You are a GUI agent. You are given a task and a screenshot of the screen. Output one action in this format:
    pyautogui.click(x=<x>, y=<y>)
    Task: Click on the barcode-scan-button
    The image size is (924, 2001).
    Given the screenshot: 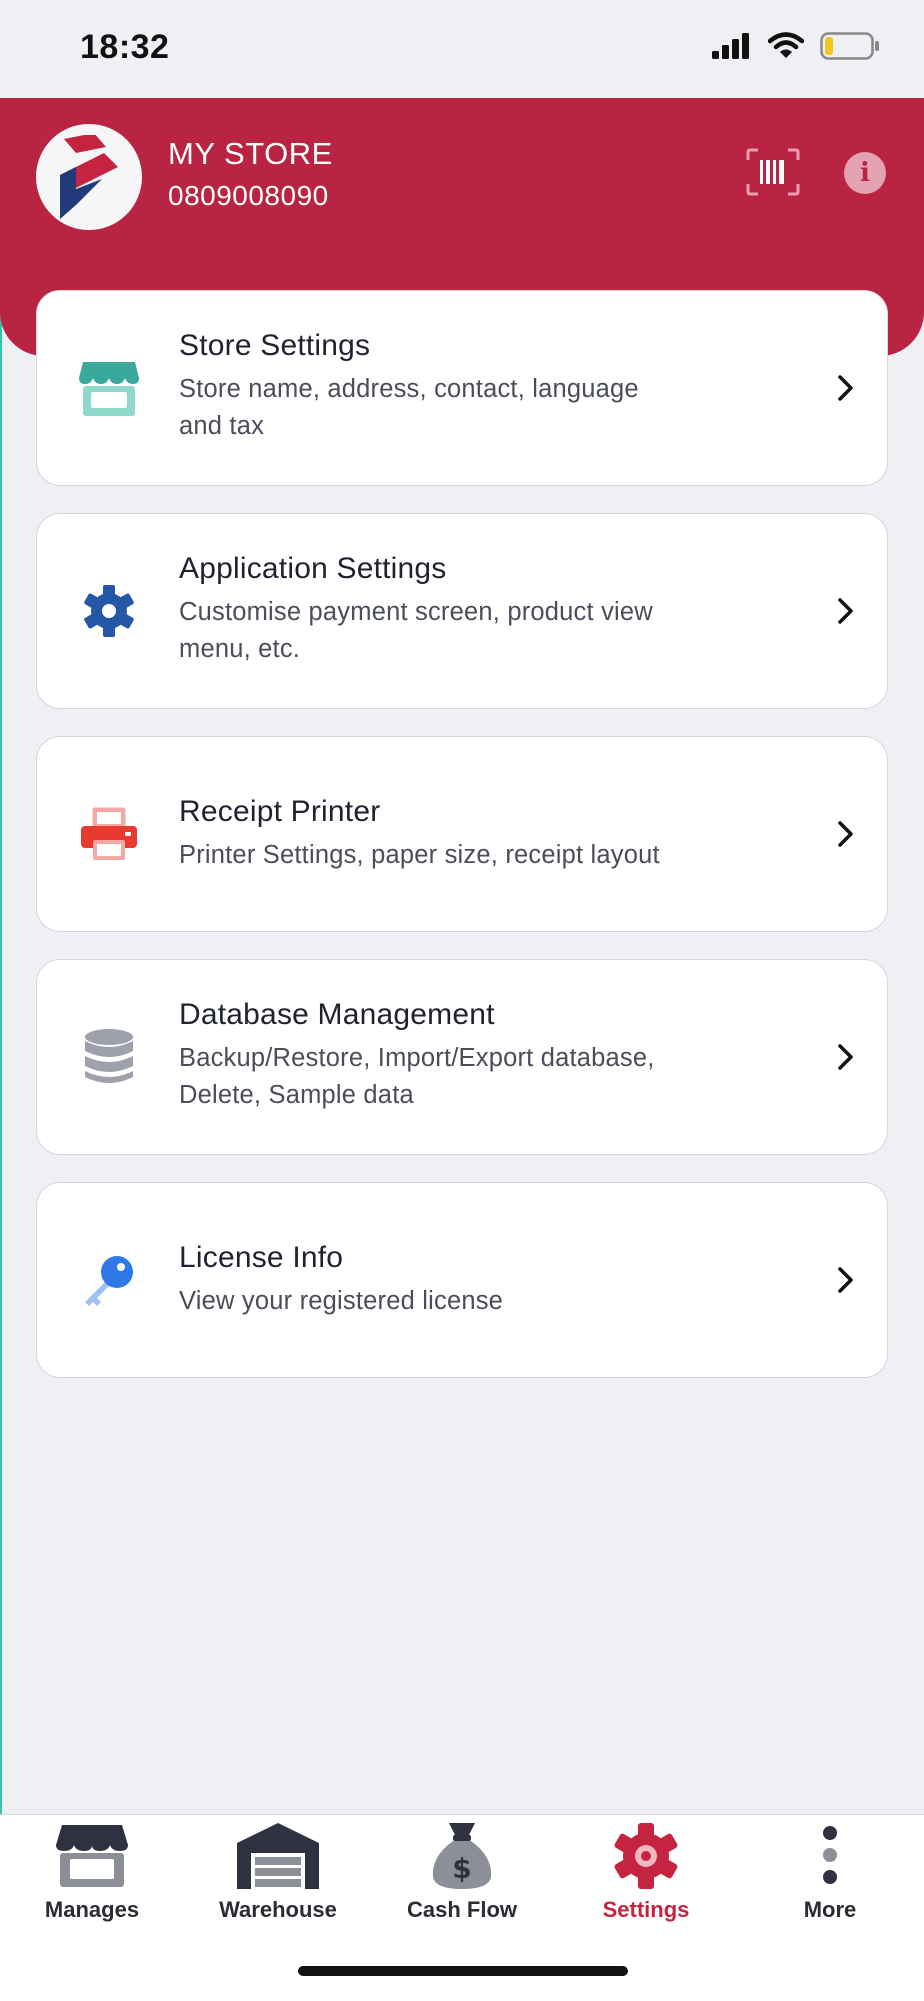 What is the action you would take?
    pyautogui.click(x=773, y=172)
    